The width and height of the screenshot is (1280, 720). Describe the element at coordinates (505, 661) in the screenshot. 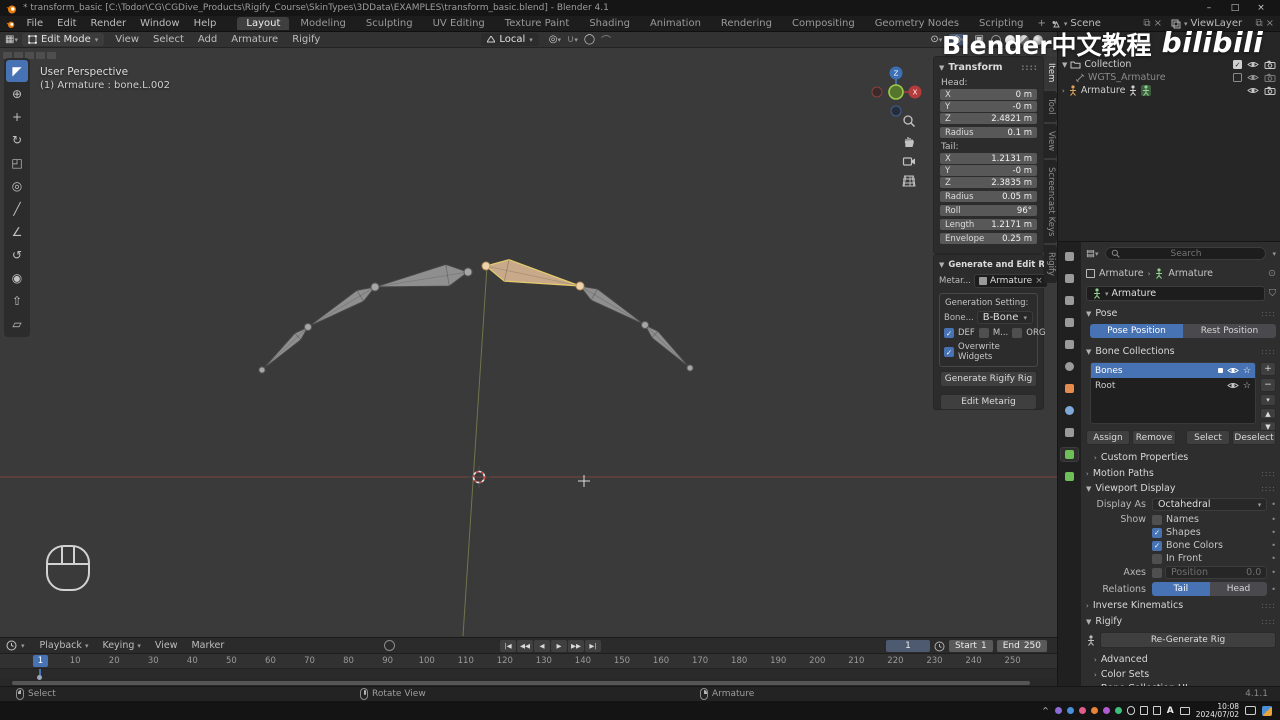

I see `frame-tick-120: 120` at that location.